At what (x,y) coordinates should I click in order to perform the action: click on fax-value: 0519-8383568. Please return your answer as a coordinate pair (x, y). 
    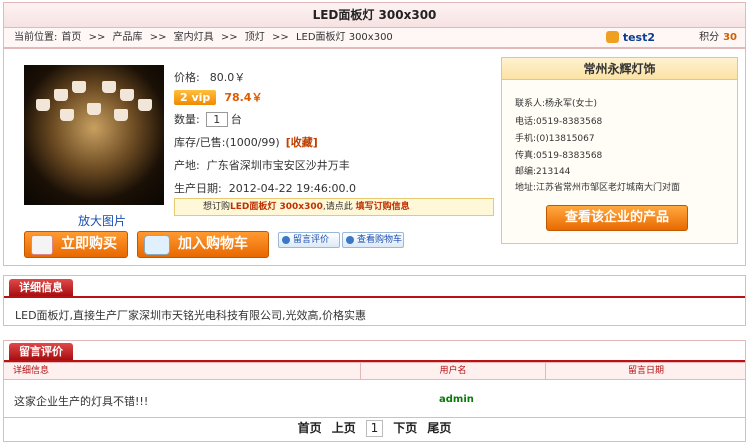
    Looking at the image, I should click on (569, 156).